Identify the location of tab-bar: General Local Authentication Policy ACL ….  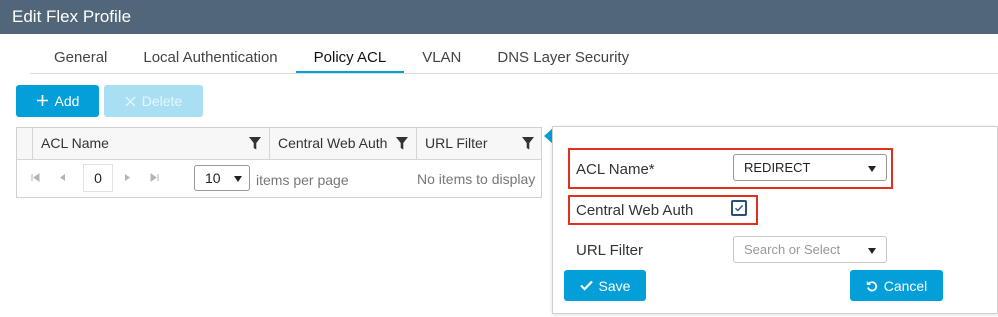
(341, 59).